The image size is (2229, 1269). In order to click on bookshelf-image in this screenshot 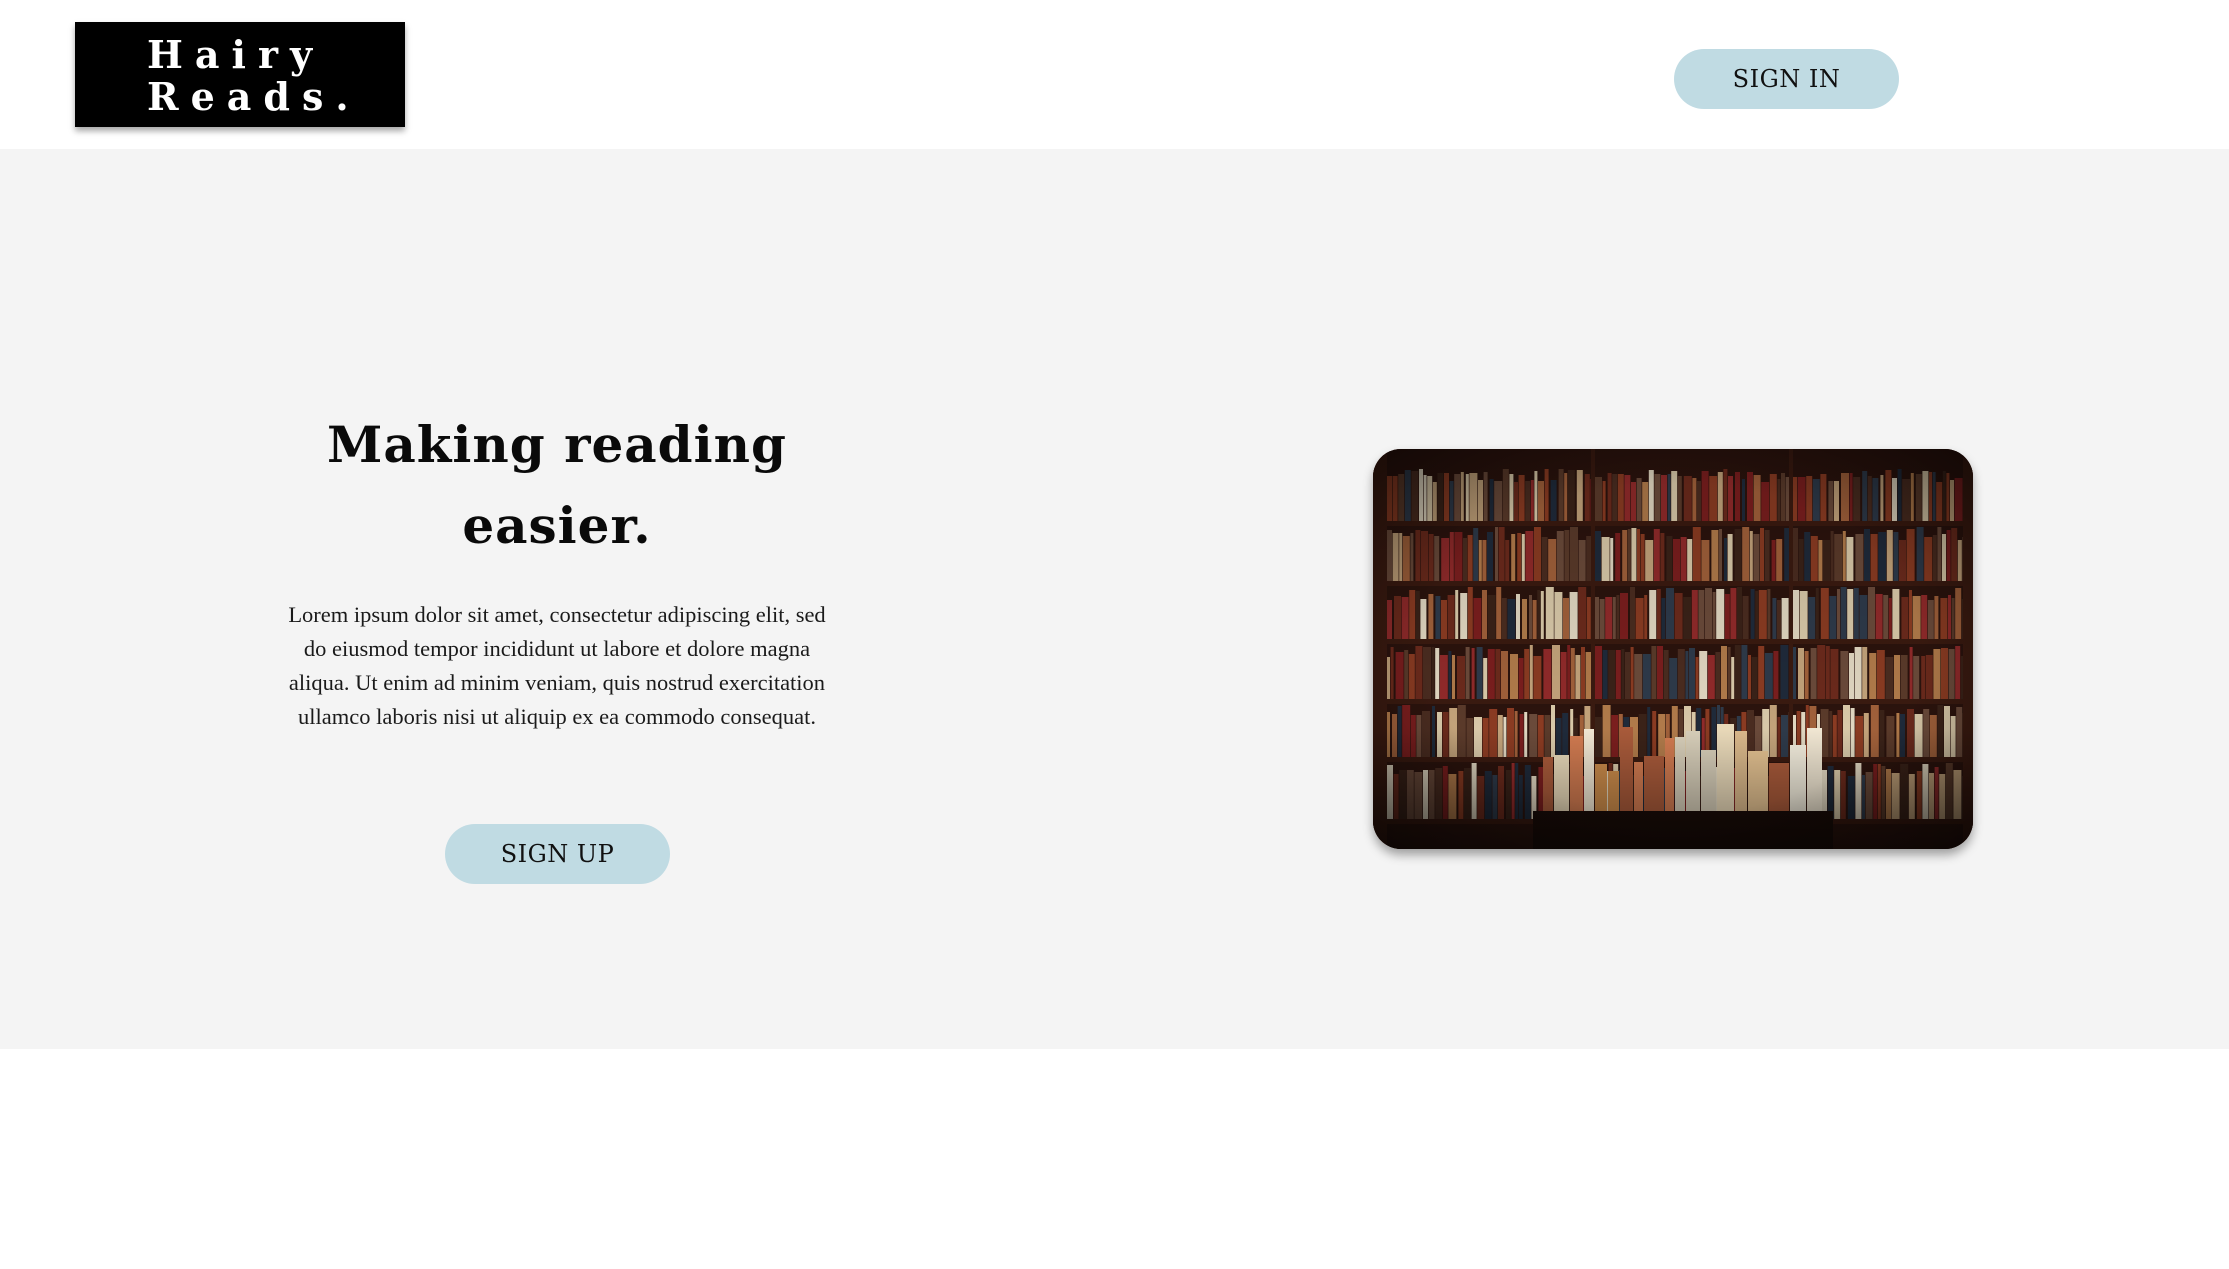, I will do `click(1673, 649)`.